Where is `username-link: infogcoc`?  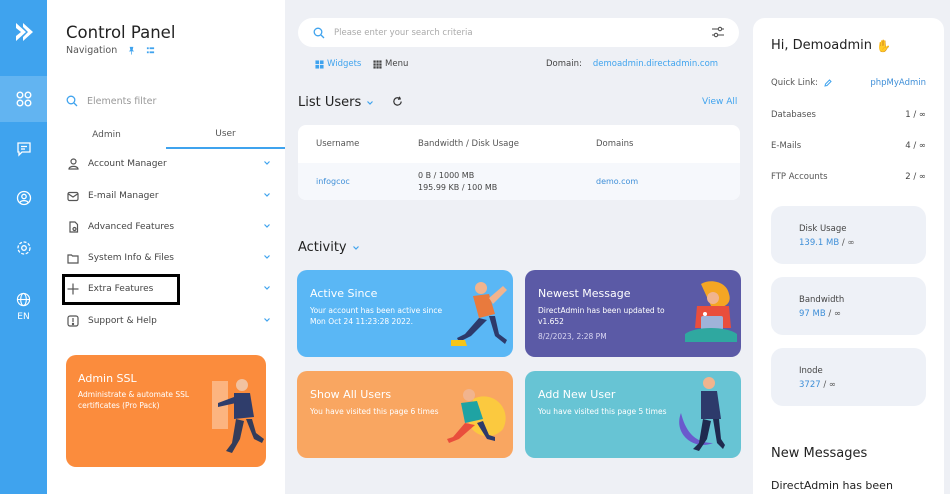 username-link: infogcoc is located at coordinates (333, 181).